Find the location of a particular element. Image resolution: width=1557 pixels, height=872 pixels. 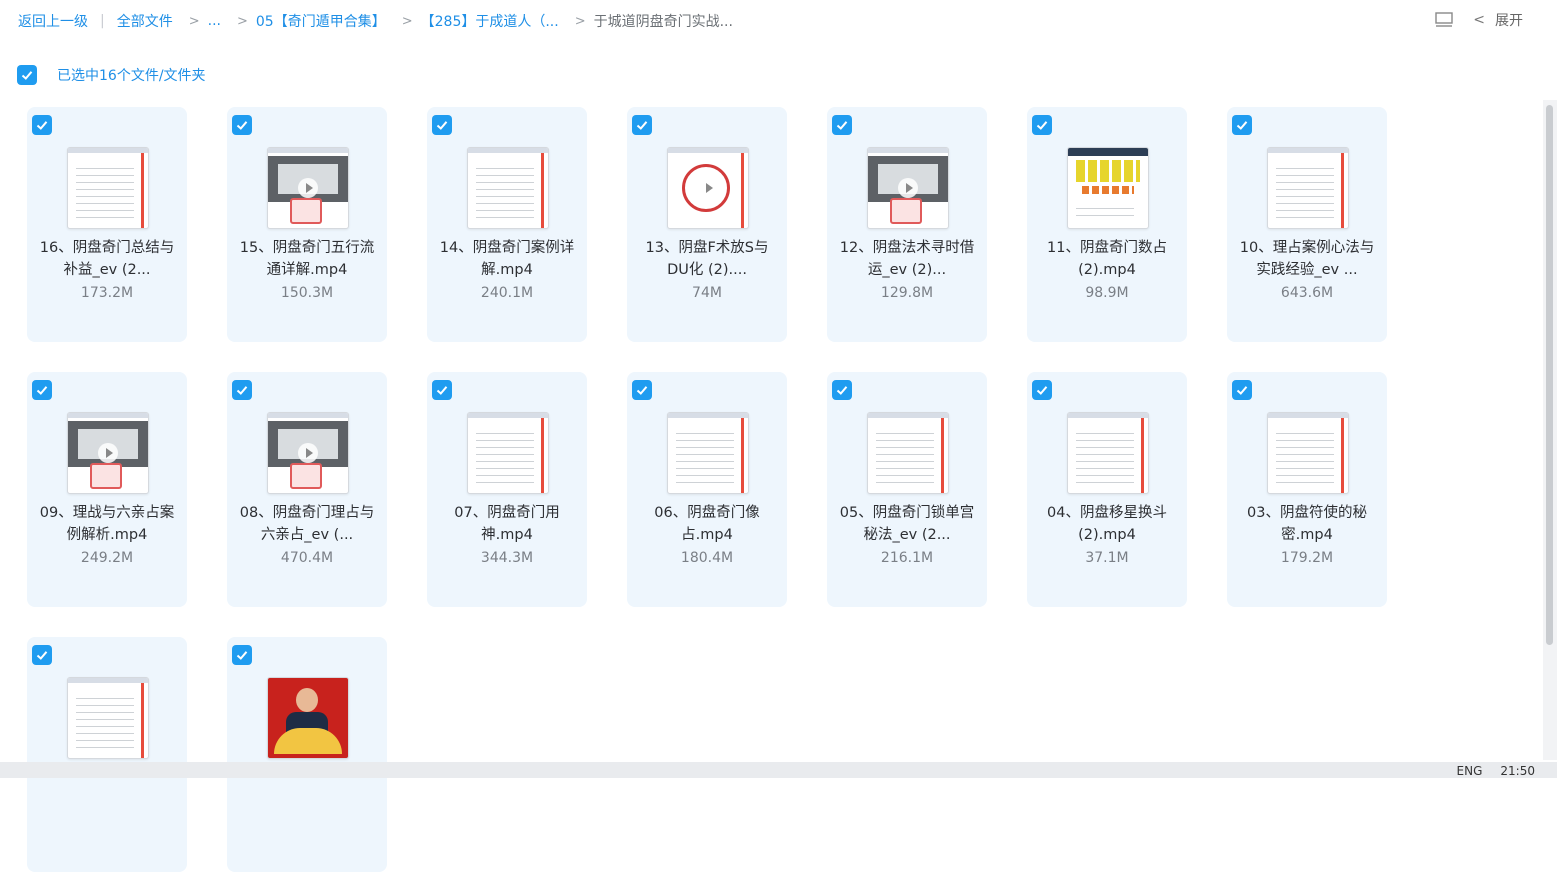

file-card: 09、理战与六亲占案例解析.mp4 249.2M is located at coordinates (107, 489).